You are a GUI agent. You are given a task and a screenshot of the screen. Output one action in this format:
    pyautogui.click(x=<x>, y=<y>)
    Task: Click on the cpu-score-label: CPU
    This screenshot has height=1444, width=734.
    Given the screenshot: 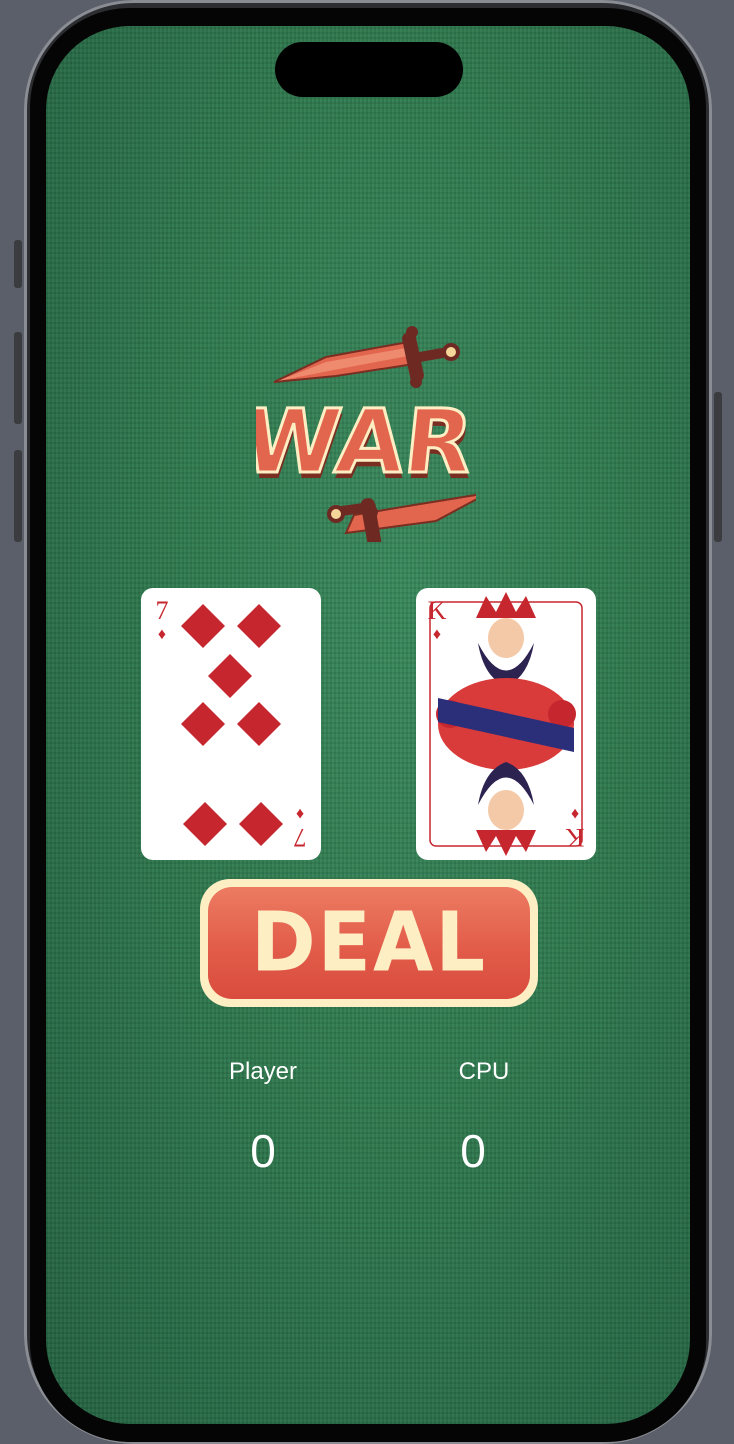 What is the action you would take?
    pyautogui.click(x=484, y=1071)
    